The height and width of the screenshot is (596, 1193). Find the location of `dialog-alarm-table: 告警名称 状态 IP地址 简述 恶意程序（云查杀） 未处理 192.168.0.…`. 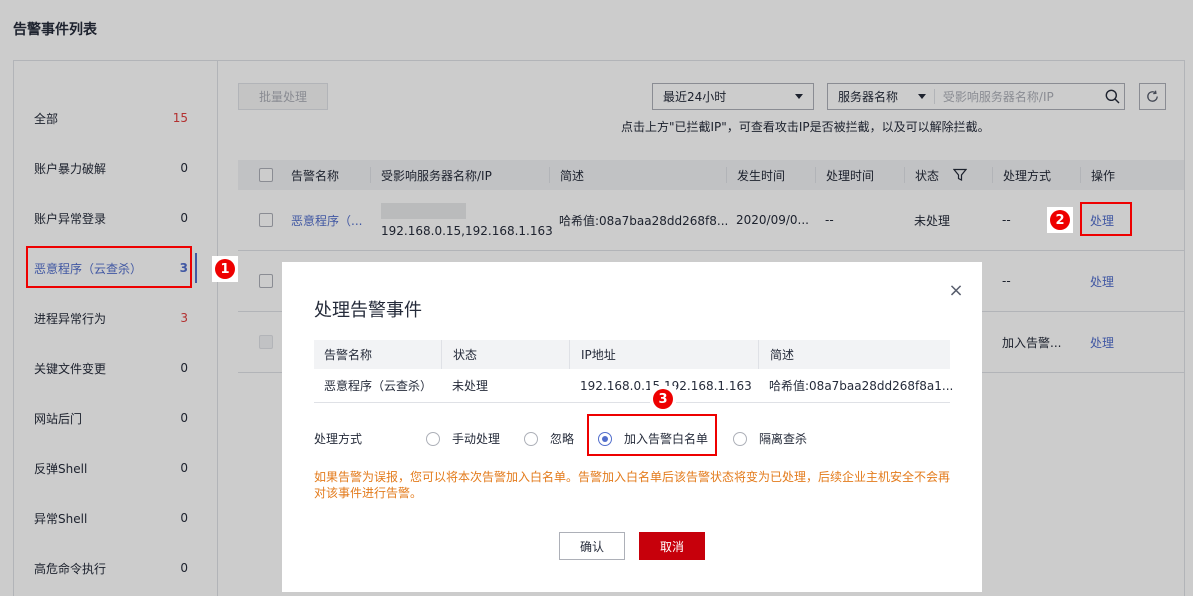

dialog-alarm-table: 告警名称 状态 IP地址 简述 恶意程序（云查杀） 未处理 192.168.0.… is located at coordinates (633, 371).